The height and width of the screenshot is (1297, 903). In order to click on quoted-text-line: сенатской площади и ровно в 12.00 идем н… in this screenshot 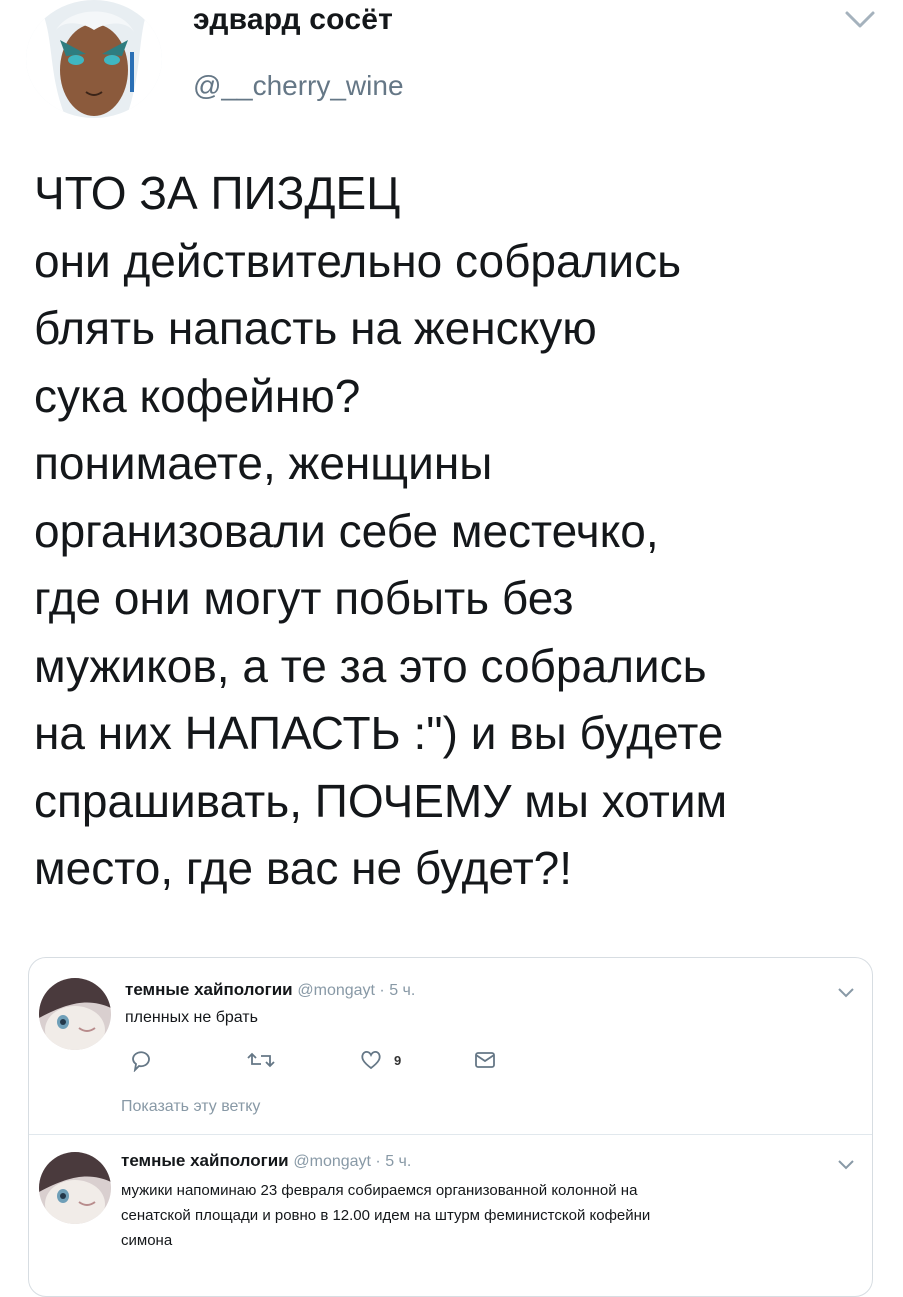, I will do `click(386, 1215)`.